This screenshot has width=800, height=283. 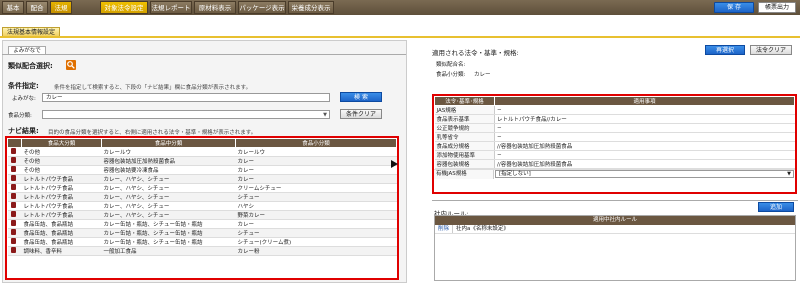 What do you see at coordinates (777, 7) in the screenshot?
I see `print-button: 帳票出力` at bounding box center [777, 7].